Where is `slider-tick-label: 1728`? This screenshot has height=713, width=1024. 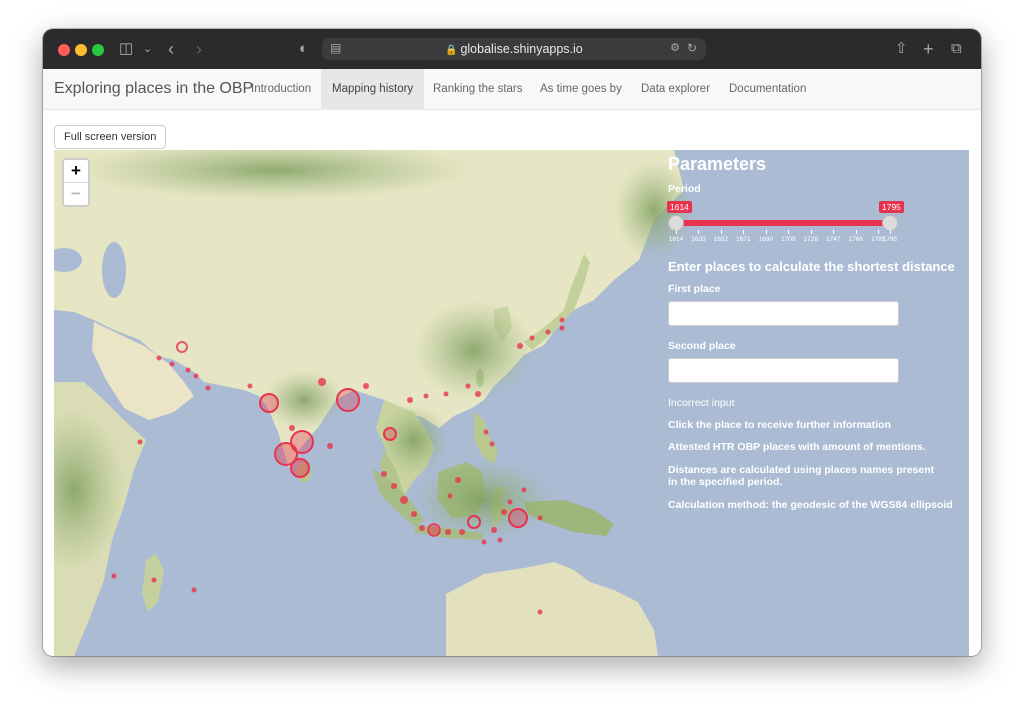 slider-tick-label: 1728 is located at coordinates (811, 239).